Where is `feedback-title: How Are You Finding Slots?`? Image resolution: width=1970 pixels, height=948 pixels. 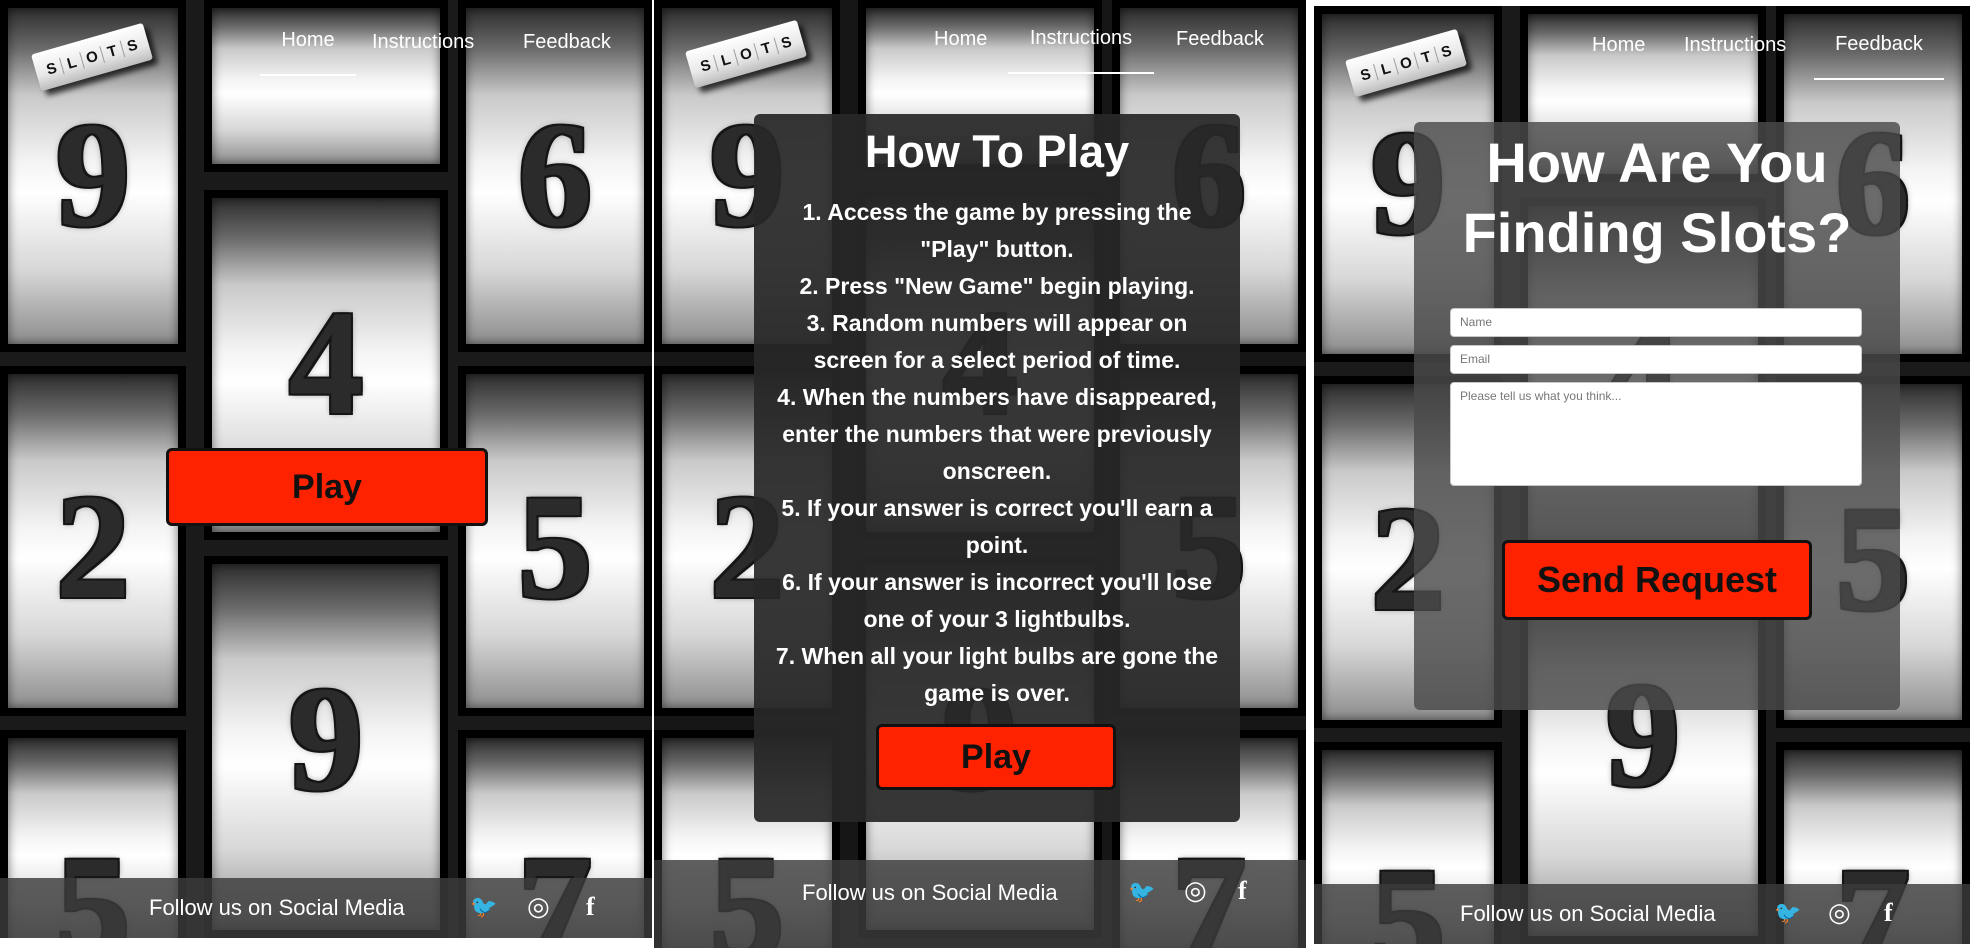
feedback-title: How Are You Finding Slots? is located at coordinates (1657, 198).